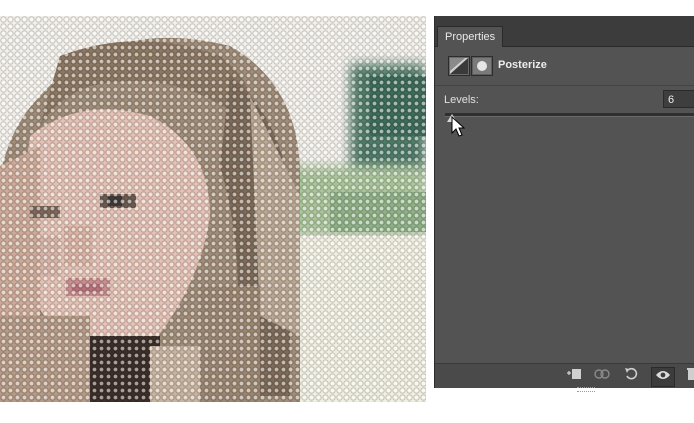 Image resolution: width=694 pixels, height=423 pixels. I want to click on layer-mask-icon, so click(482, 66).